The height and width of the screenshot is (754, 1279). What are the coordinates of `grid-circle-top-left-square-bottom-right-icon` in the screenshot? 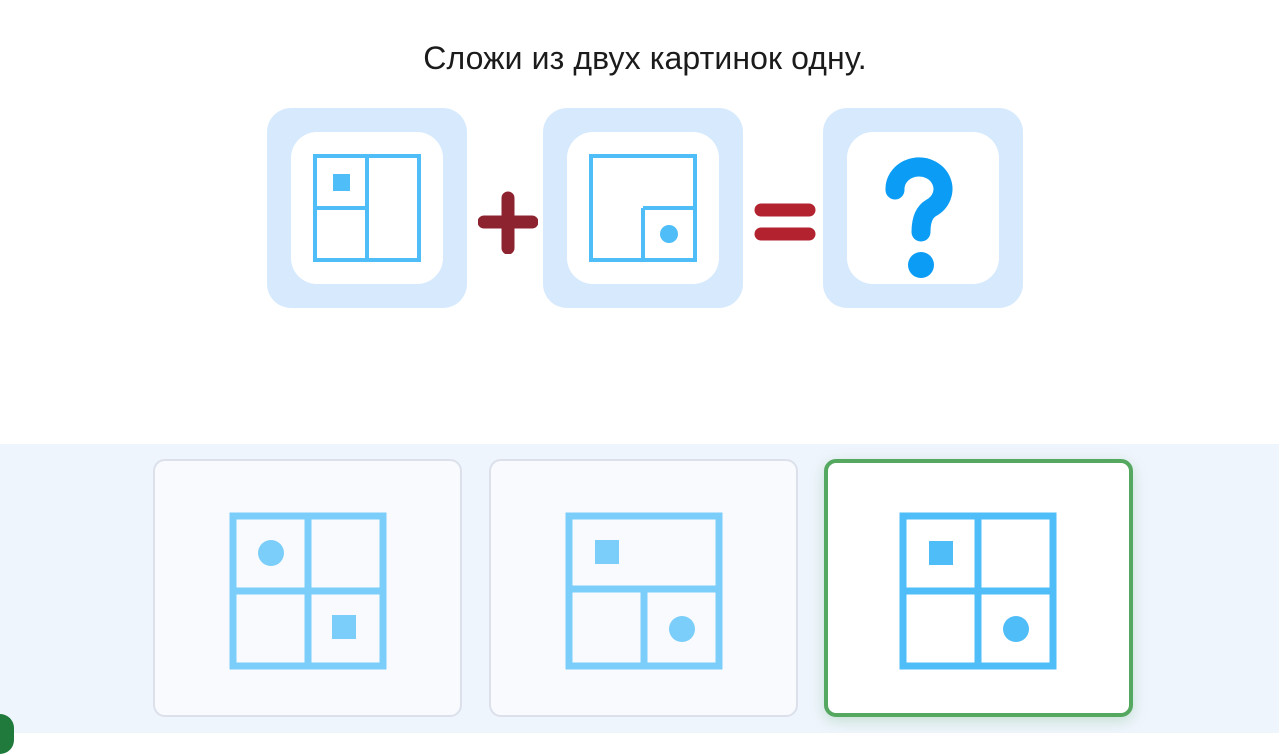 It's located at (308, 591).